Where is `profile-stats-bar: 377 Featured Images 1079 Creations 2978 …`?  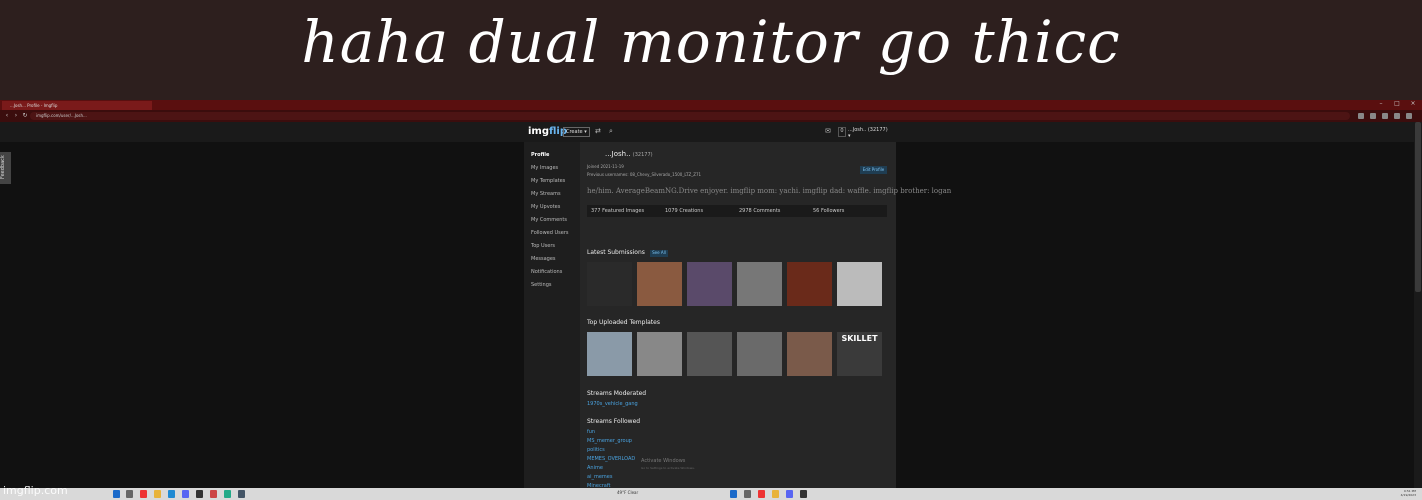
profile-stats-bar: 377 Featured Images 1079 Creations 2978 … is located at coordinates (737, 211).